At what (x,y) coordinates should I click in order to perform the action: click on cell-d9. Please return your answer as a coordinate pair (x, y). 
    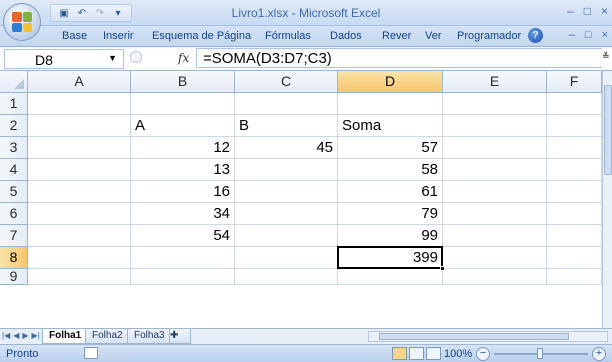
    Looking at the image, I should click on (390, 277).